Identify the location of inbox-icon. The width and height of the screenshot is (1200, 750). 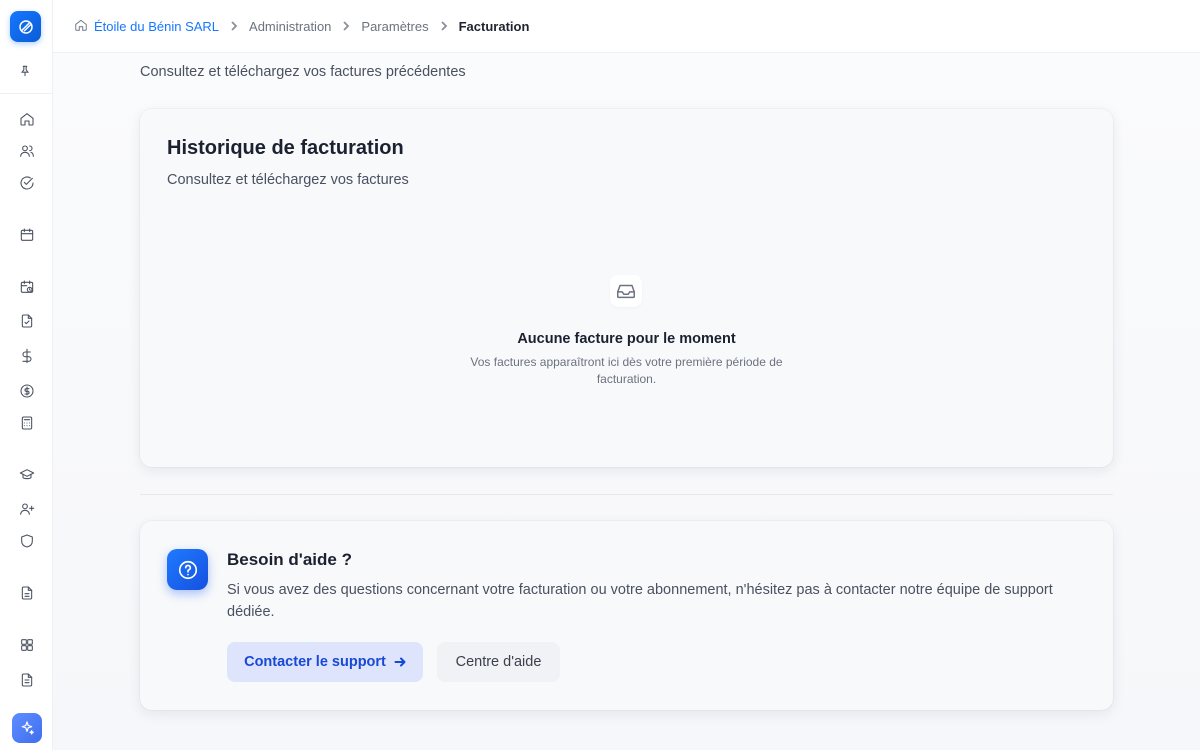
(626, 291).